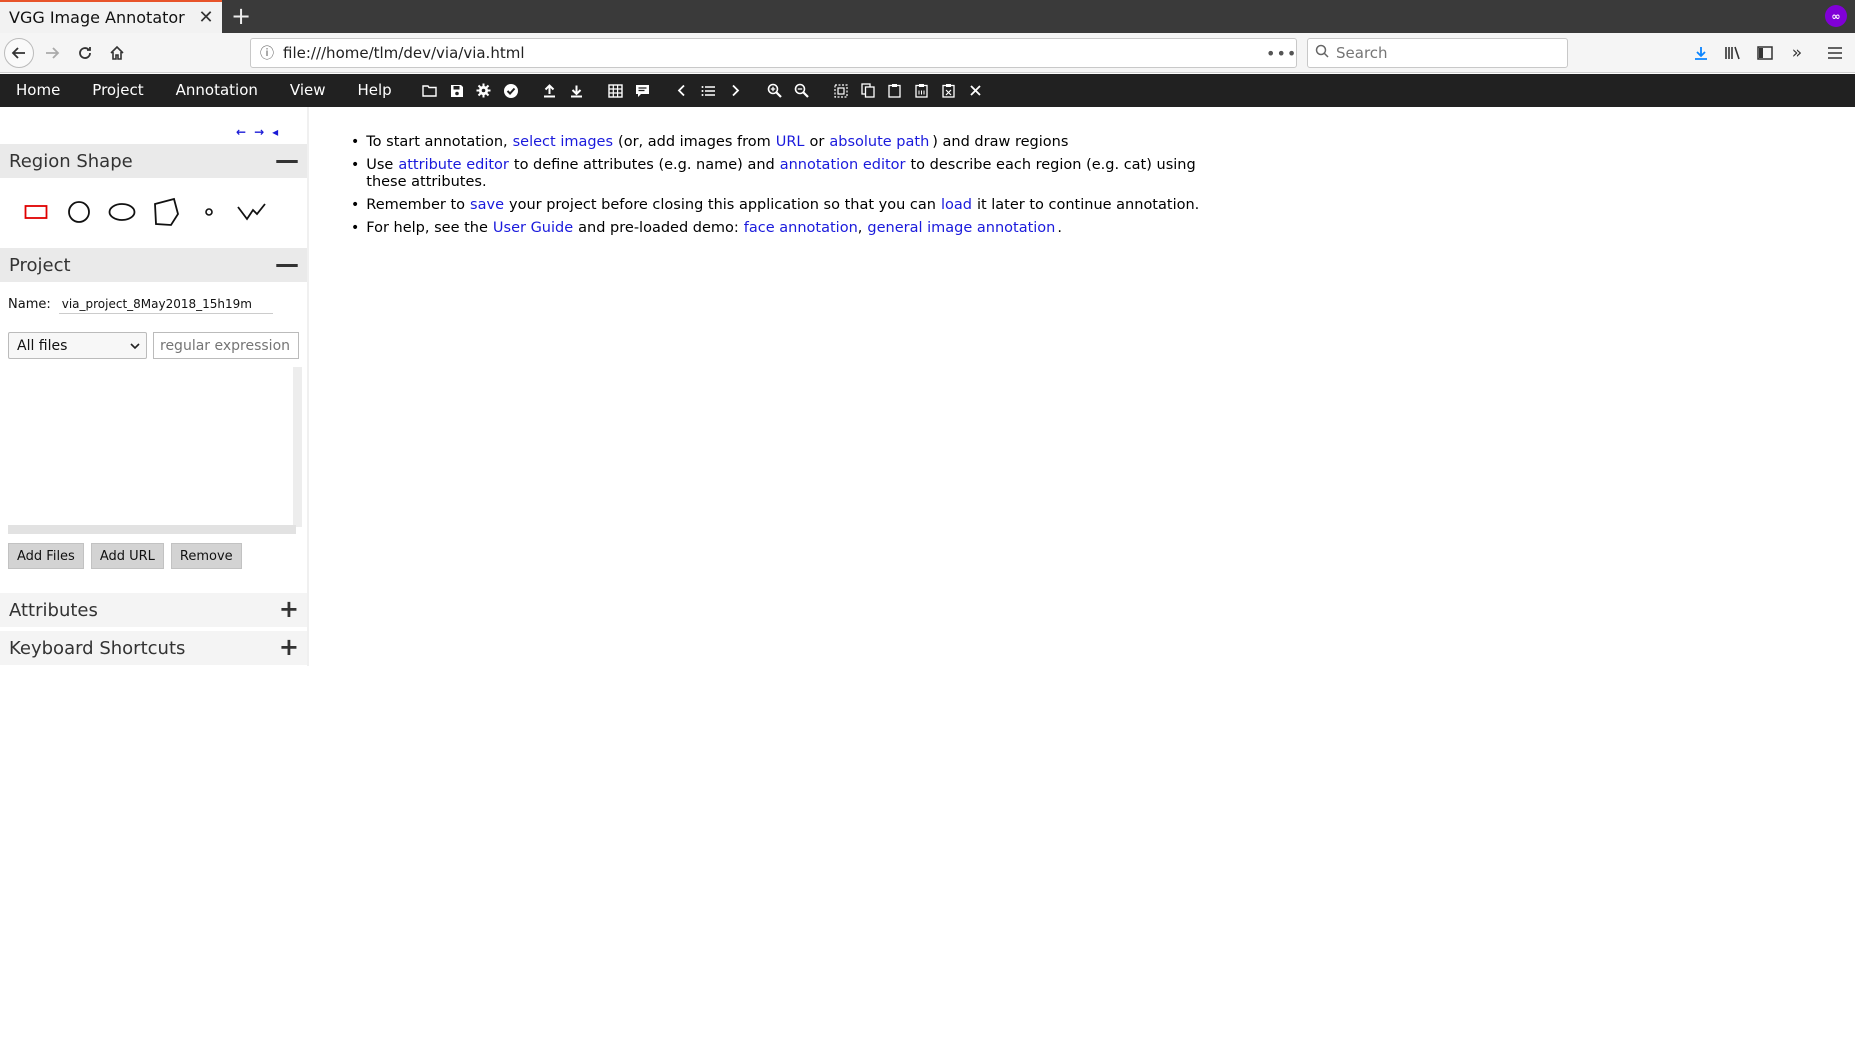 The height and width of the screenshot is (1056, 1855). Describe the element at coordinates (1733, 53) in the screenshot. I see `library-icon` at that location.